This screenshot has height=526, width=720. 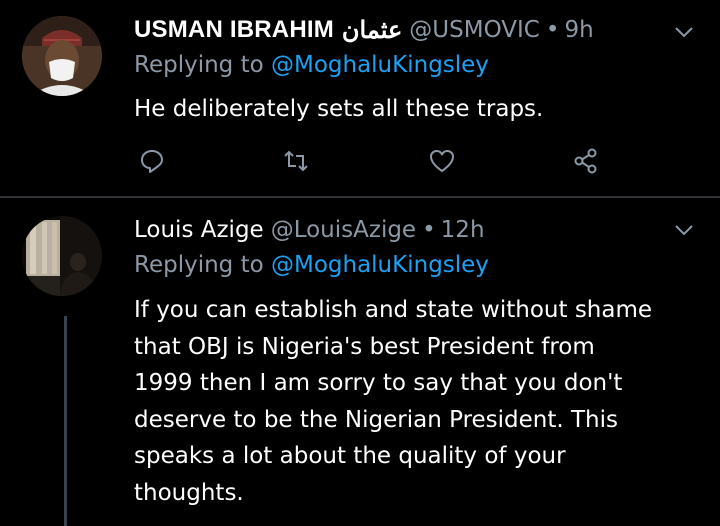 I want to click on display-name: USMAN IBRAHIM, so click(x=234, y=30).